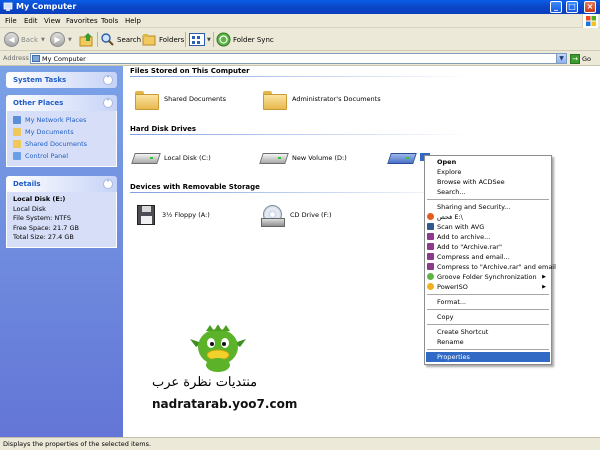  Describe the element at coordinates (133, 21) in the screenshot. I see `menu-help: Help` at that location.